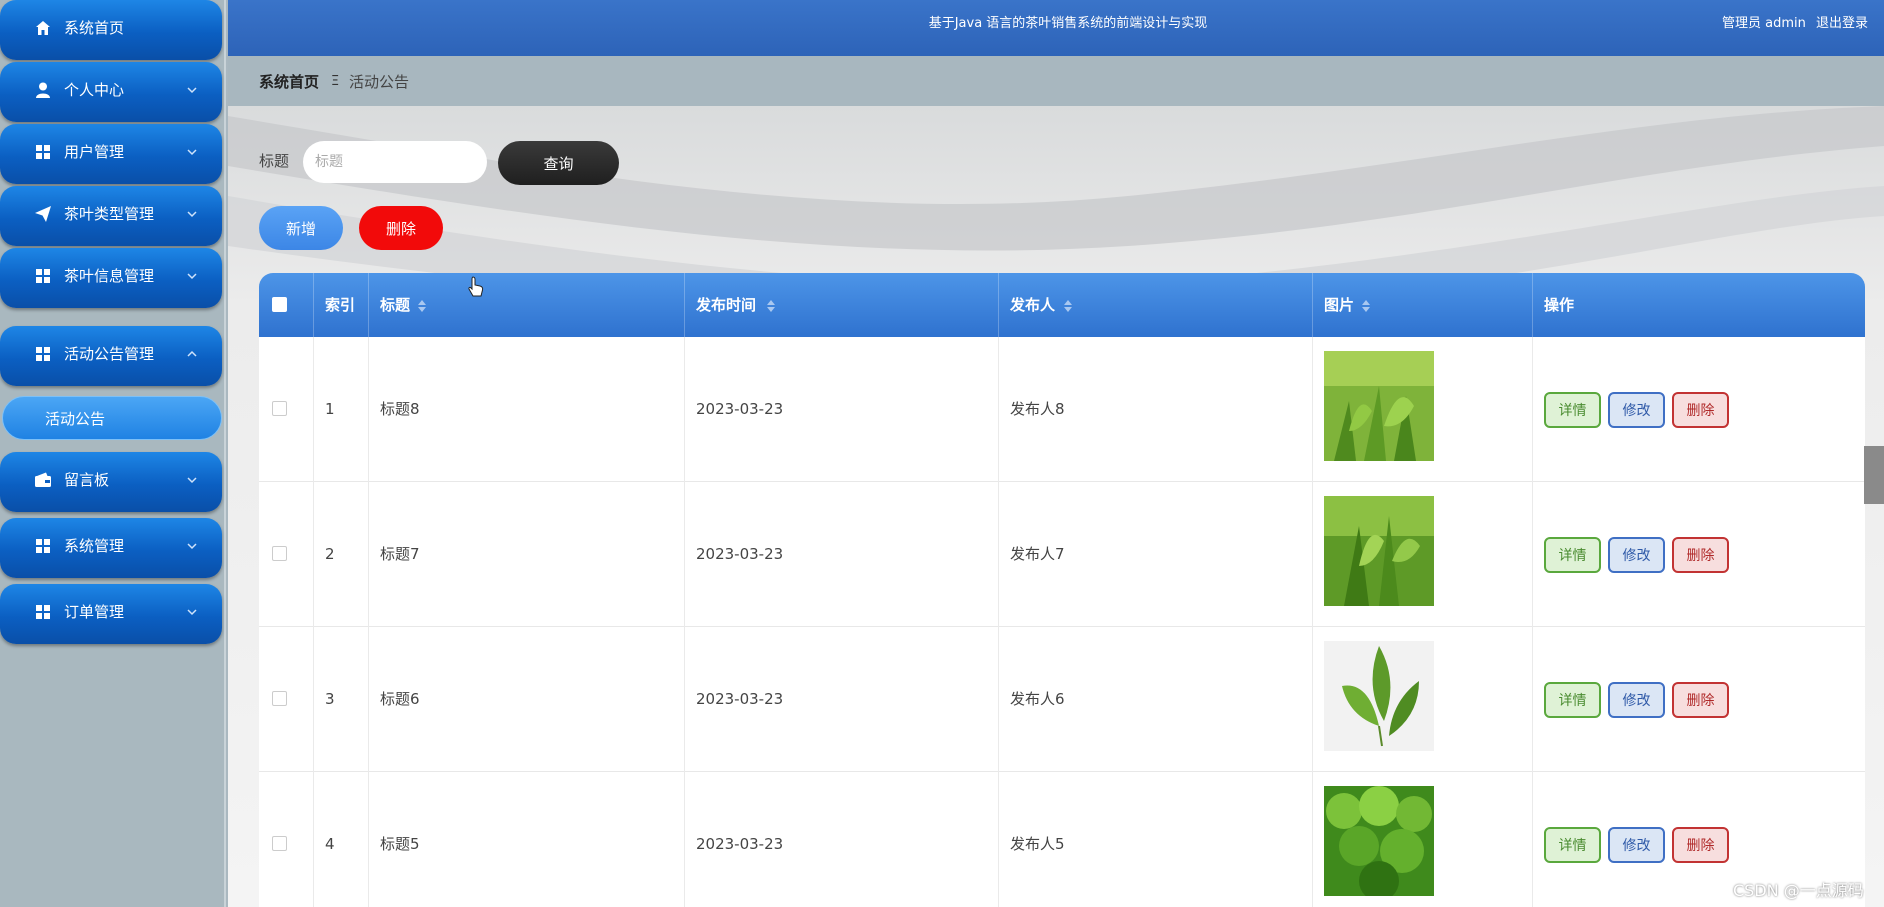 The height and width of the screenshot is (907, 1884). Describe the element at coordinates (395, 305) in the screenshot. I see `column-header-label: 标题` at that location.